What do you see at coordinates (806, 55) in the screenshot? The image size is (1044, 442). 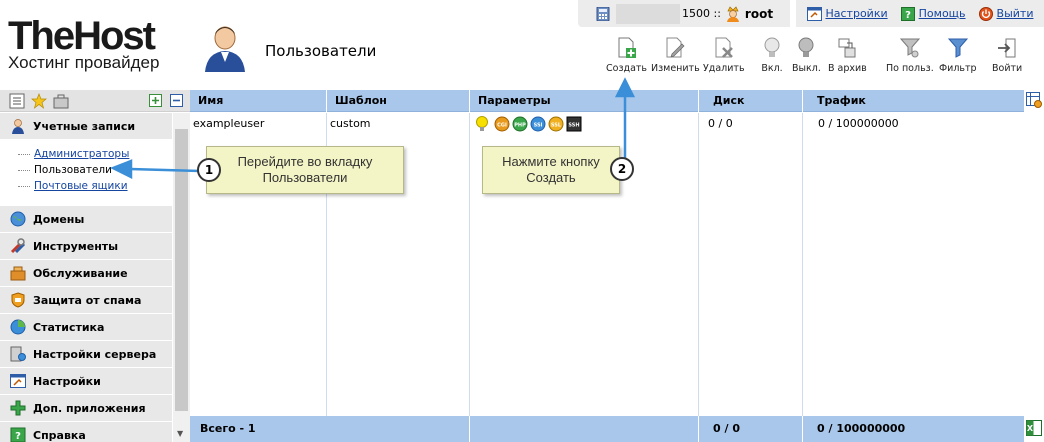 I see `disable-button: Выкл.` at bounding box center [806, 55].